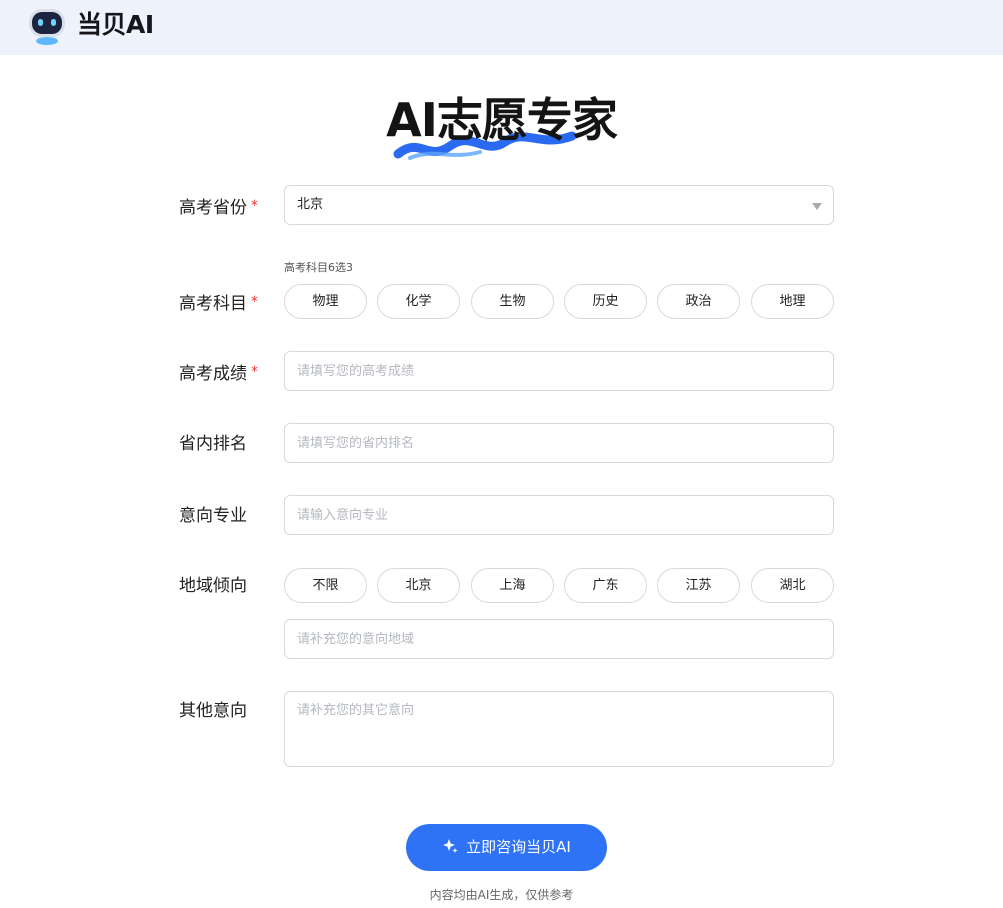  I want to click on subject-chip-geography: 地理, so click(792, 301).